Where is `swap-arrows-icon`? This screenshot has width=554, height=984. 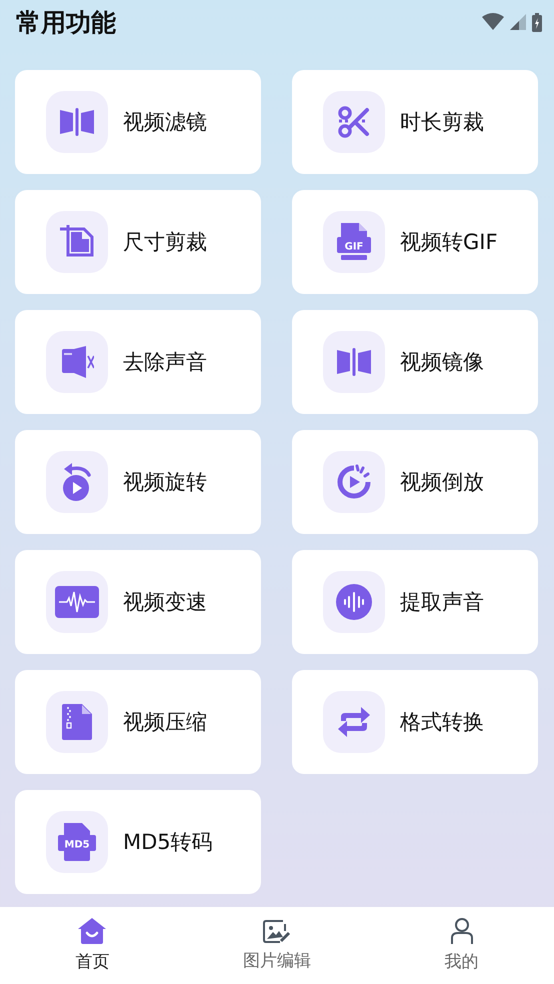
swap-arrows-icon is located at coordinates (354, 722).